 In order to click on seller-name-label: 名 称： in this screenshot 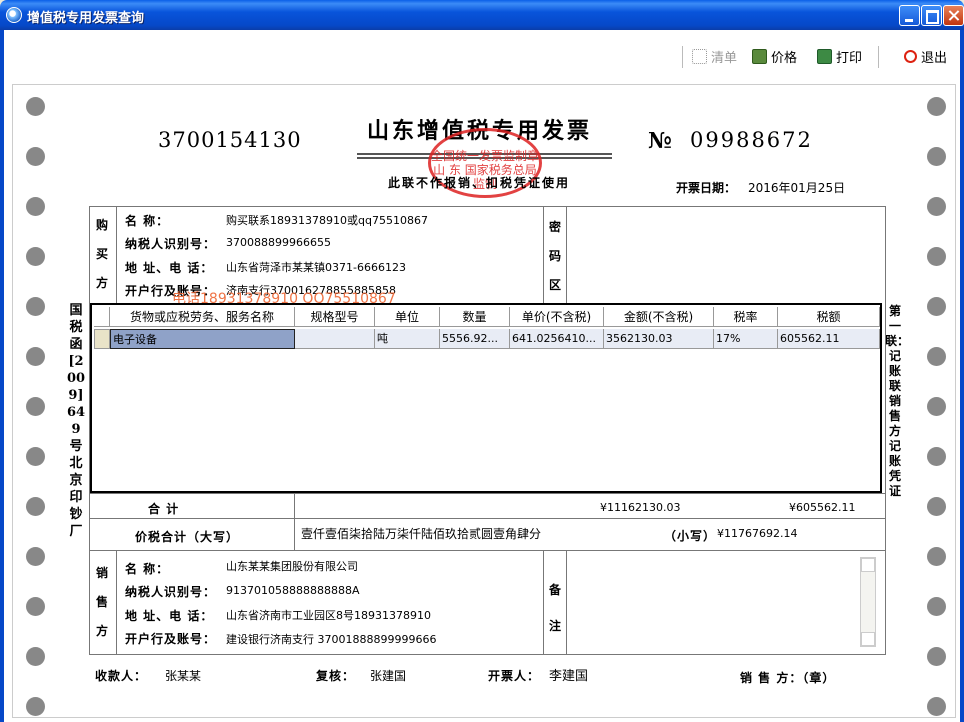, I will do `click(147, 569)`.